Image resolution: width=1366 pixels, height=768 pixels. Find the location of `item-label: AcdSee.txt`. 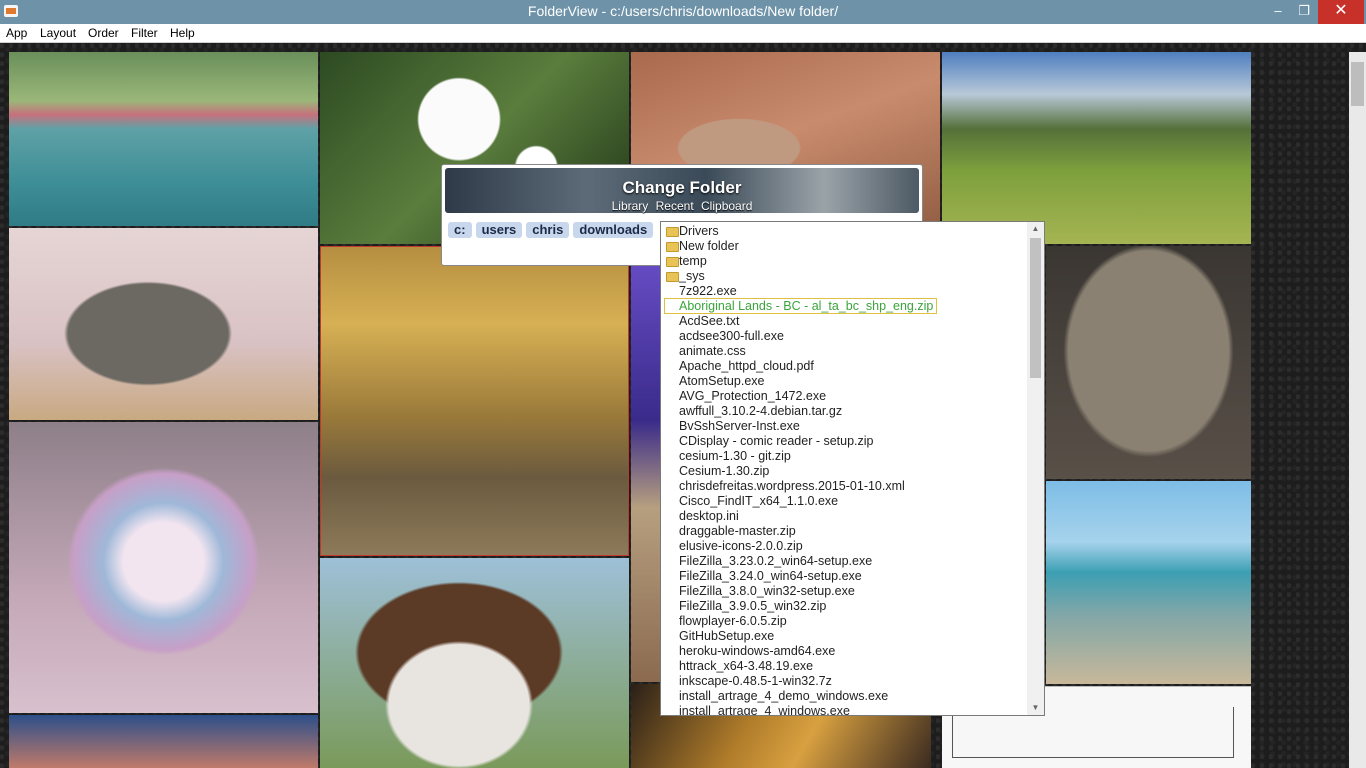

item-label: AcdSee.txt is located at coordinates (709, 321).